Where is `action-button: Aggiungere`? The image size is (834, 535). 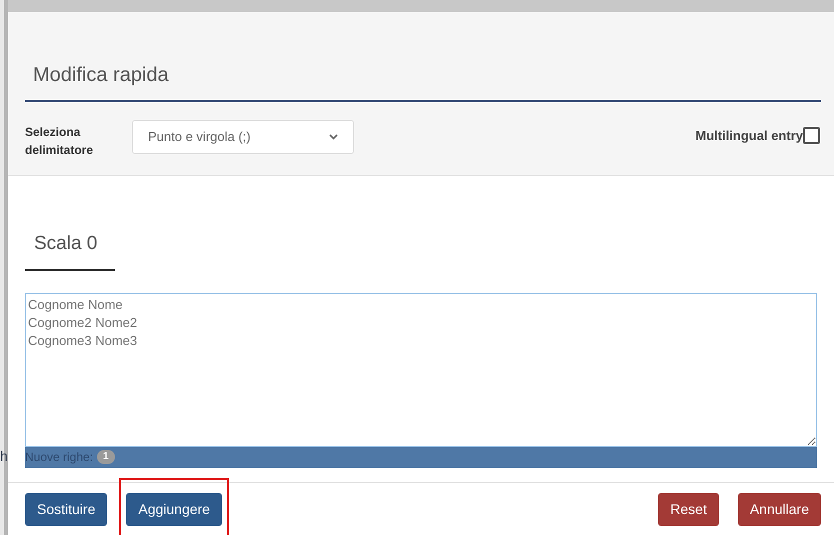
action-button: Aggiungere is located at coordinates (174, 509).